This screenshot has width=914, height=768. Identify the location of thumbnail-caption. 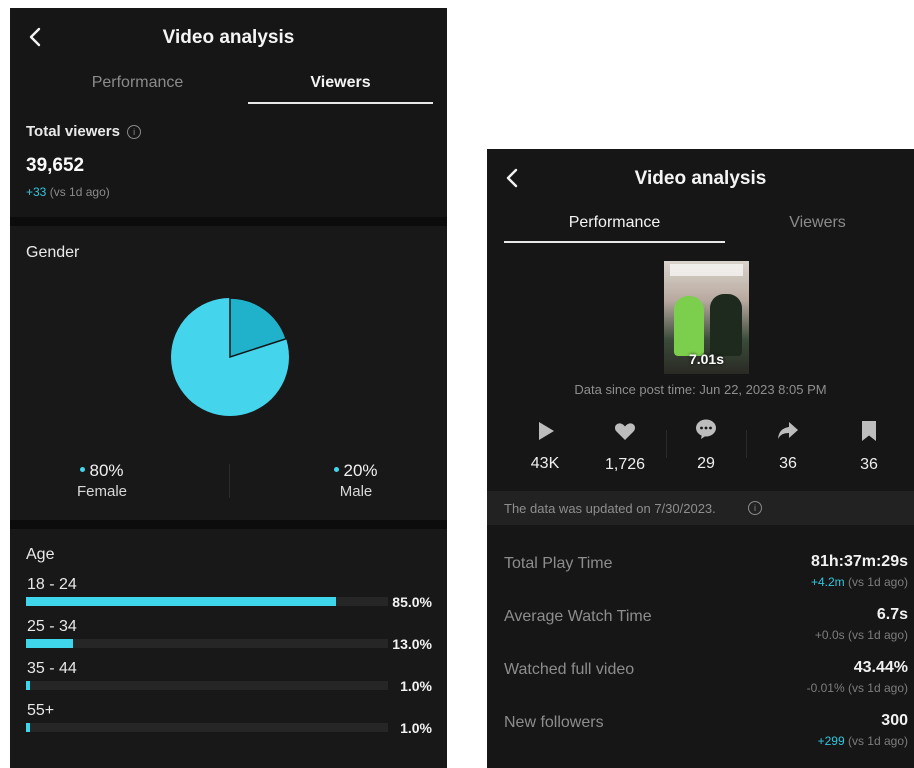
(706, 270).